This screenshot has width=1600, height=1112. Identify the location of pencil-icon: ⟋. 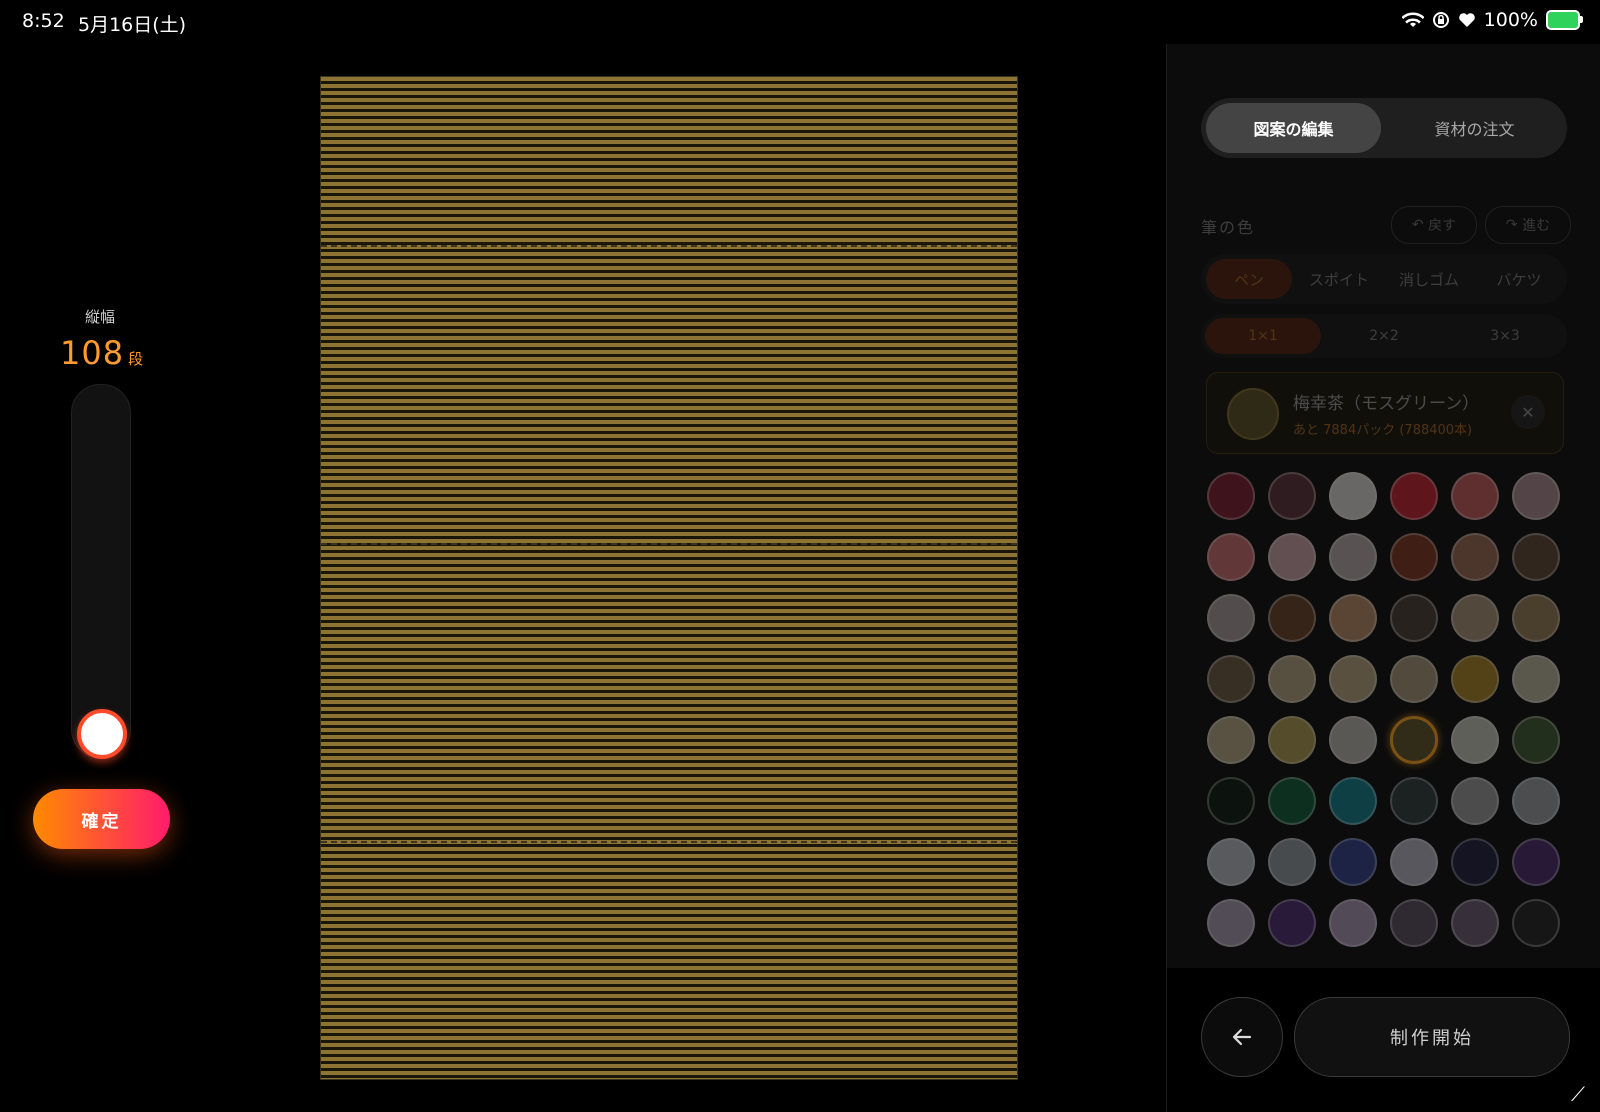
(1583, 1094).